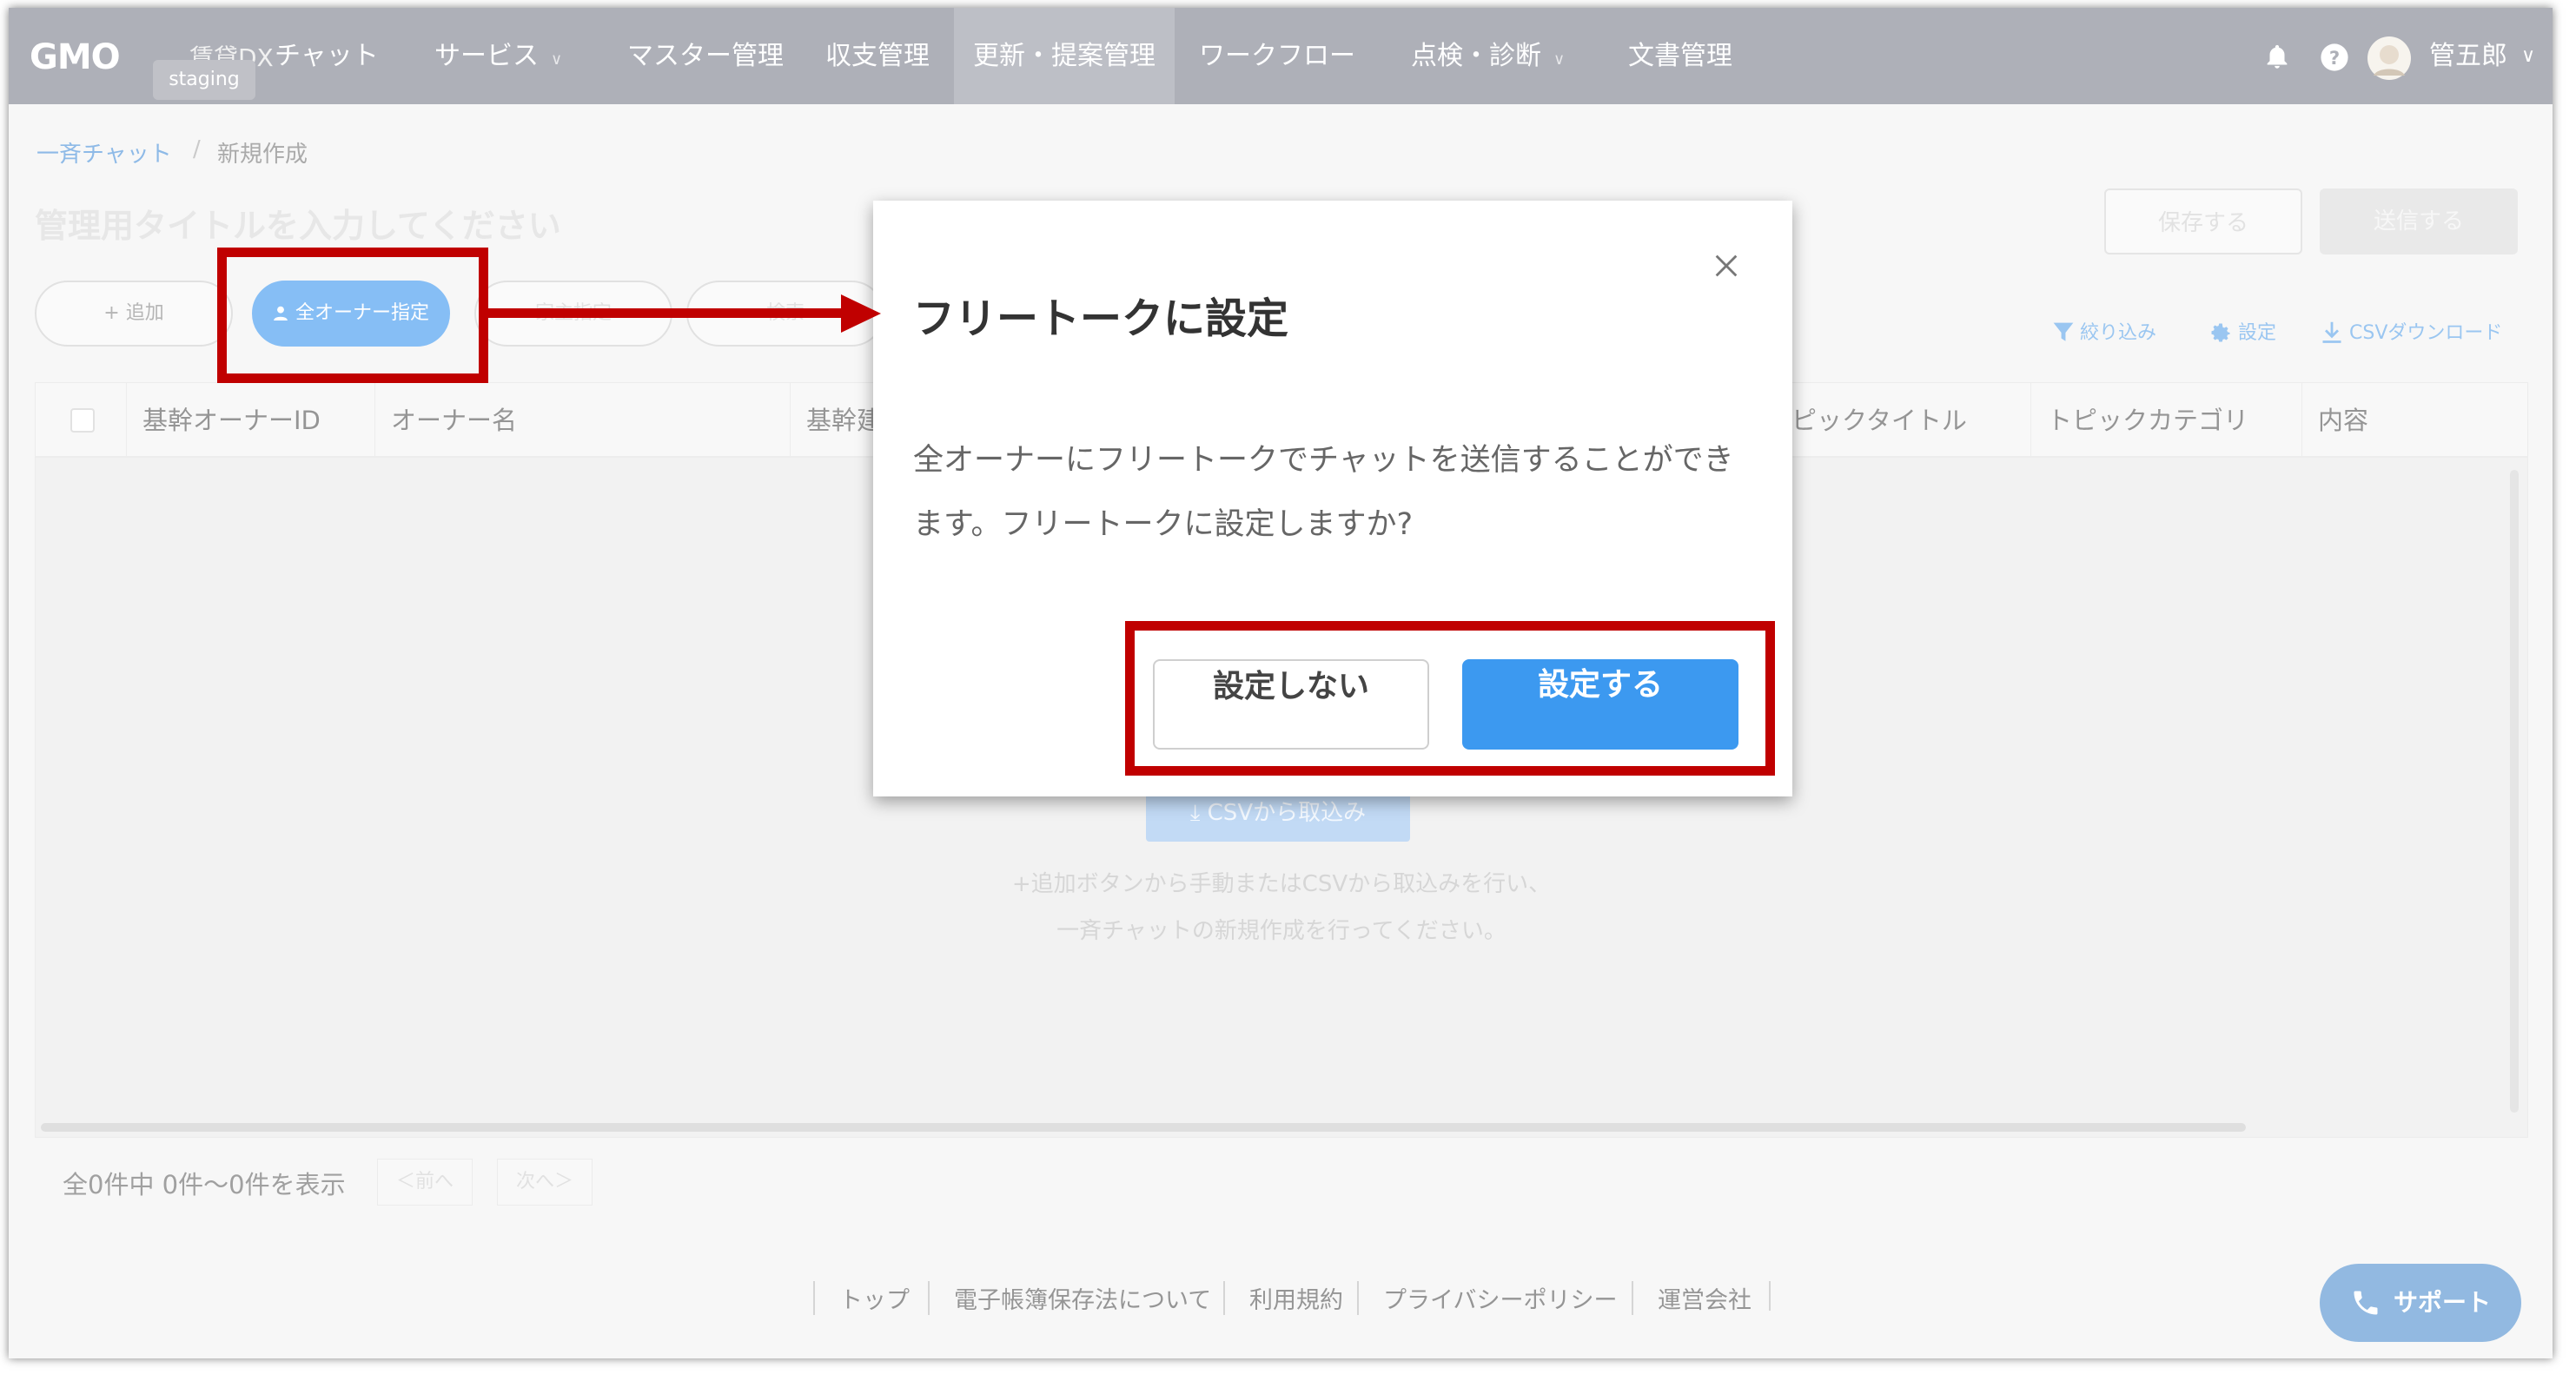 The width and height of the screenshot is (2576, 1381). Describe the element at coordinates (352, 315) in the screenshot. I see `annotation-highlight-all-owners` at that location.